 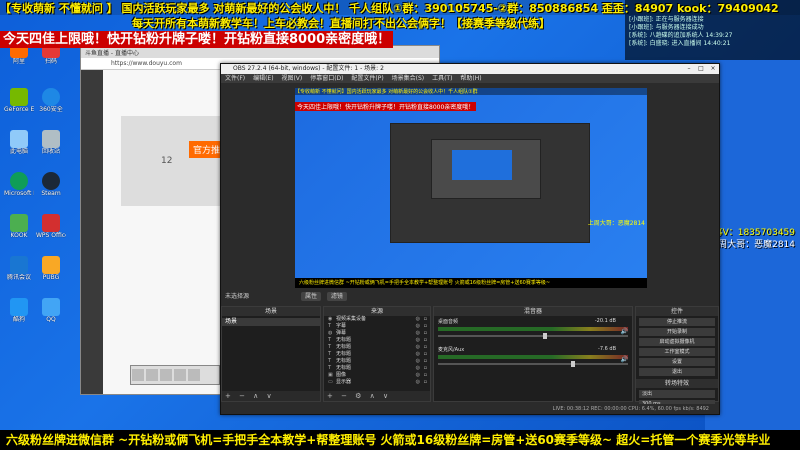 I want to click on desktop-icon-13: 酷狗, so click(x=19, y=316).